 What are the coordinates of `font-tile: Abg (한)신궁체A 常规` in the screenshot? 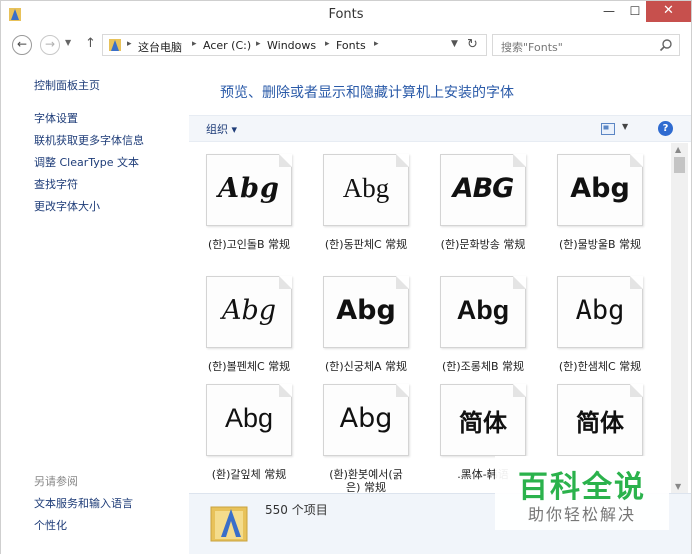 It's located at (361, 323).